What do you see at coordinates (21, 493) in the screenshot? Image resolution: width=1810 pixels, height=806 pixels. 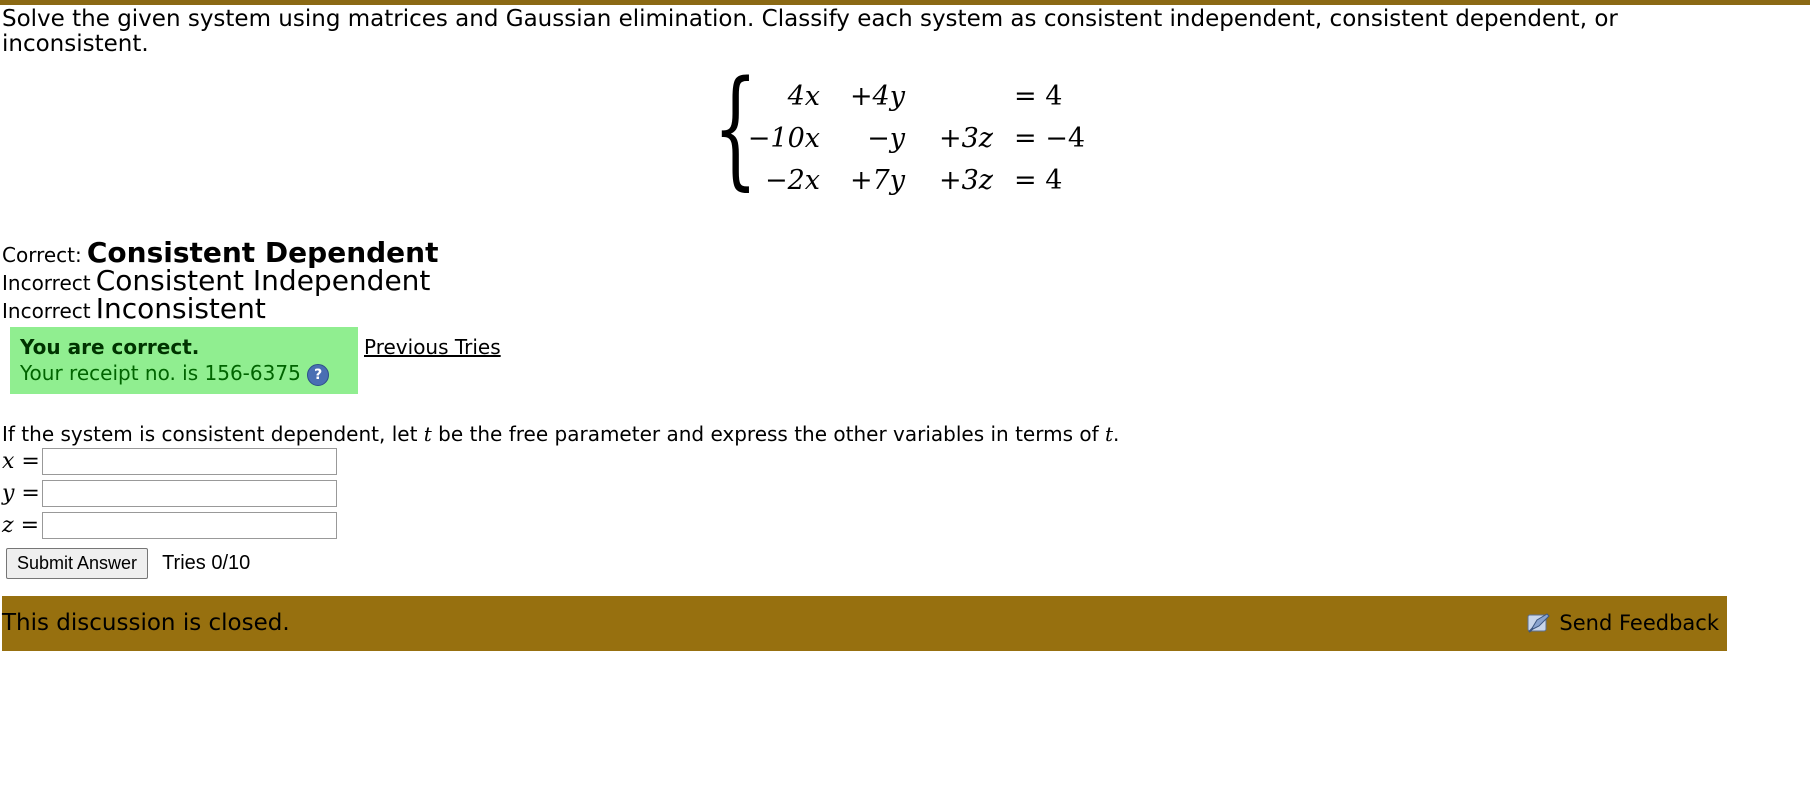 I see `y-label: y =` at bounding box center [21, 493].